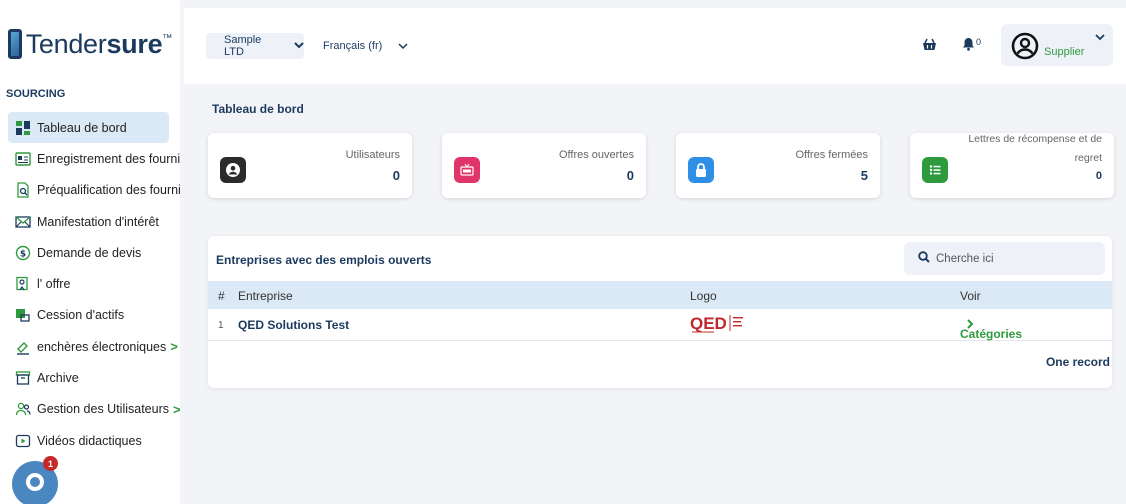 The height and width of the screenshot is (504, 1126). I want to click on view-categories-link: Catégories, so click(991, 329).